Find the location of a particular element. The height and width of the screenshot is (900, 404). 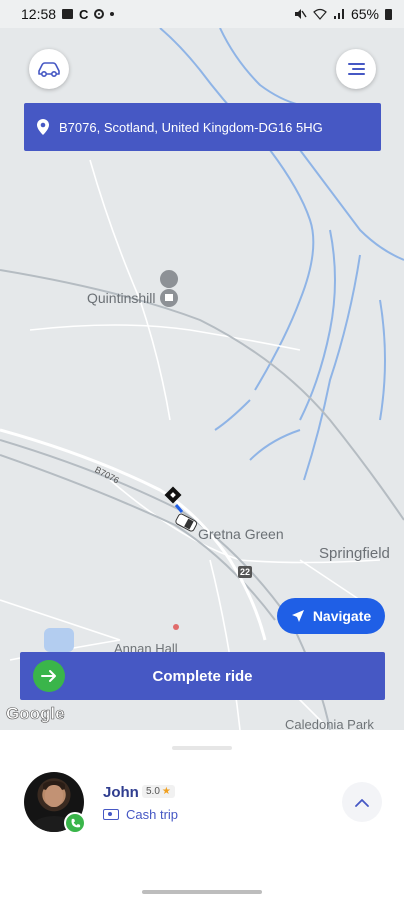

expand-sheet-button is located at coordinates (362, 802).